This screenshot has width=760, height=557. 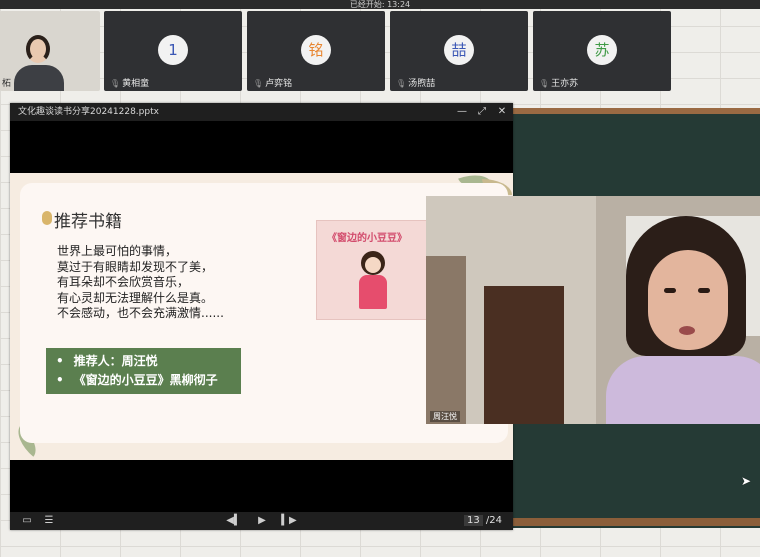 I want to click on page-indicator: 13 /24, so click(x=483, y=521).